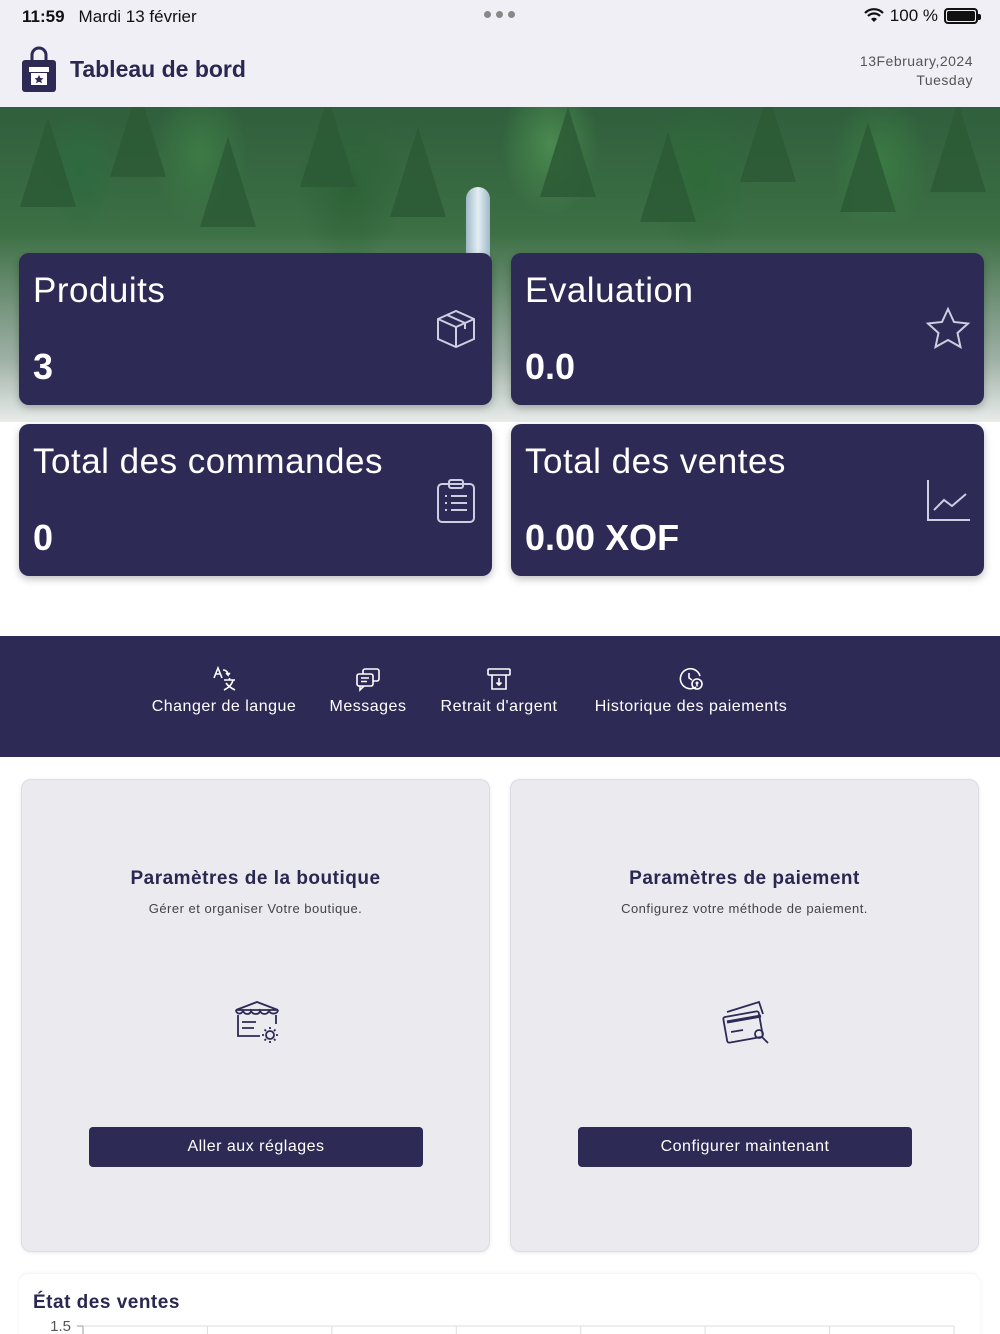 This screenshot has width=1000, height=1334. I want to click on card-settings-icon, so click(745, 1022).